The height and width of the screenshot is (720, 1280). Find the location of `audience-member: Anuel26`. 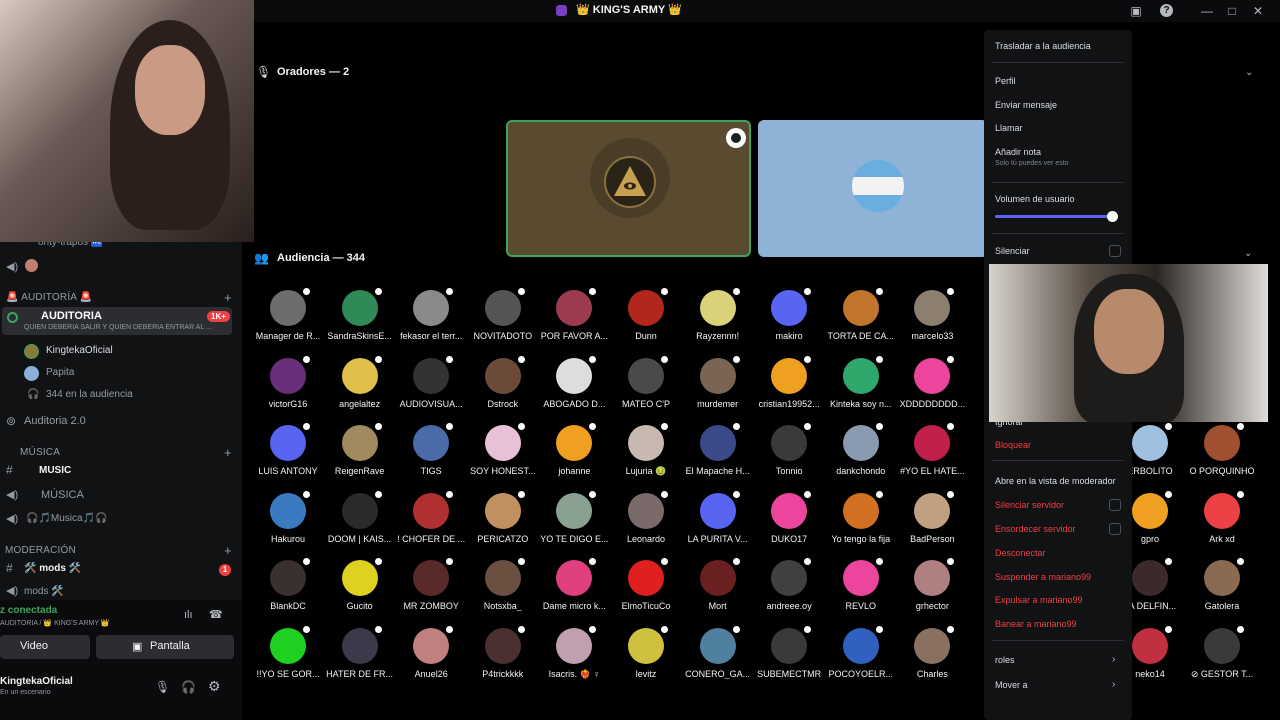

audience-member: Anuel26 is located at coordinates (431, 651).